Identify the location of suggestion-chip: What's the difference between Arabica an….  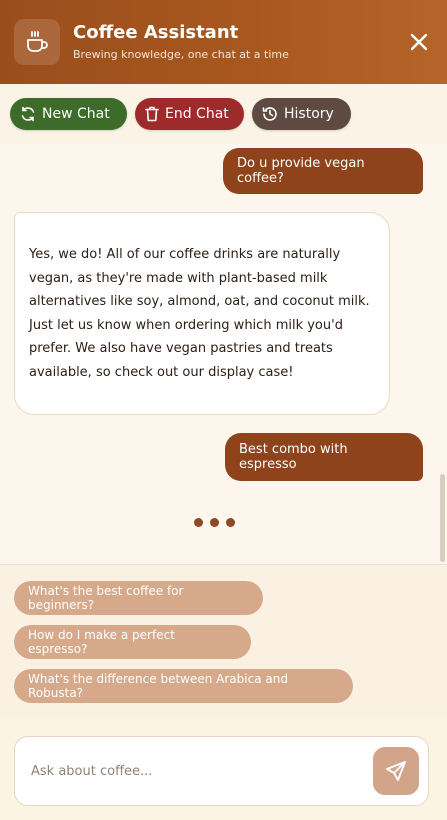
(183, 686).